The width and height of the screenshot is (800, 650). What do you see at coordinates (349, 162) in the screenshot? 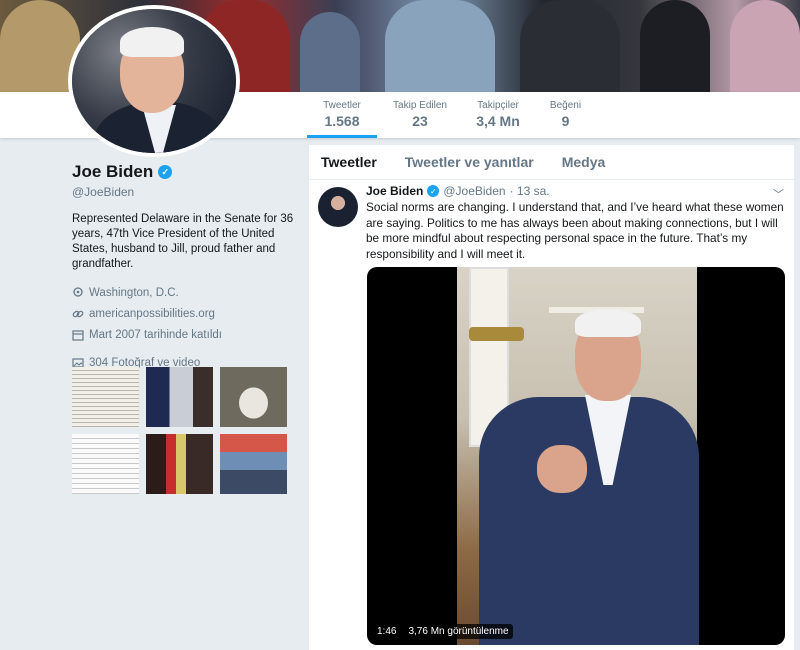
I see `tab-tweets: Tweetler` at bounding box center [349, 162].